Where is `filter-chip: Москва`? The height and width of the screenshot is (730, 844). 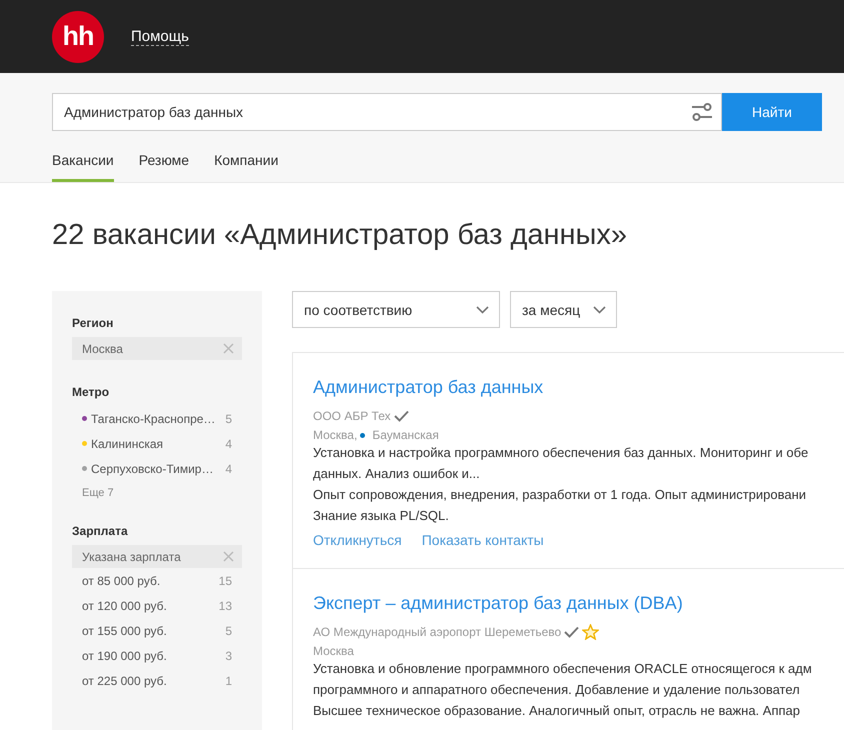 filter-chip: Москва is located at coordinates (157, 348).